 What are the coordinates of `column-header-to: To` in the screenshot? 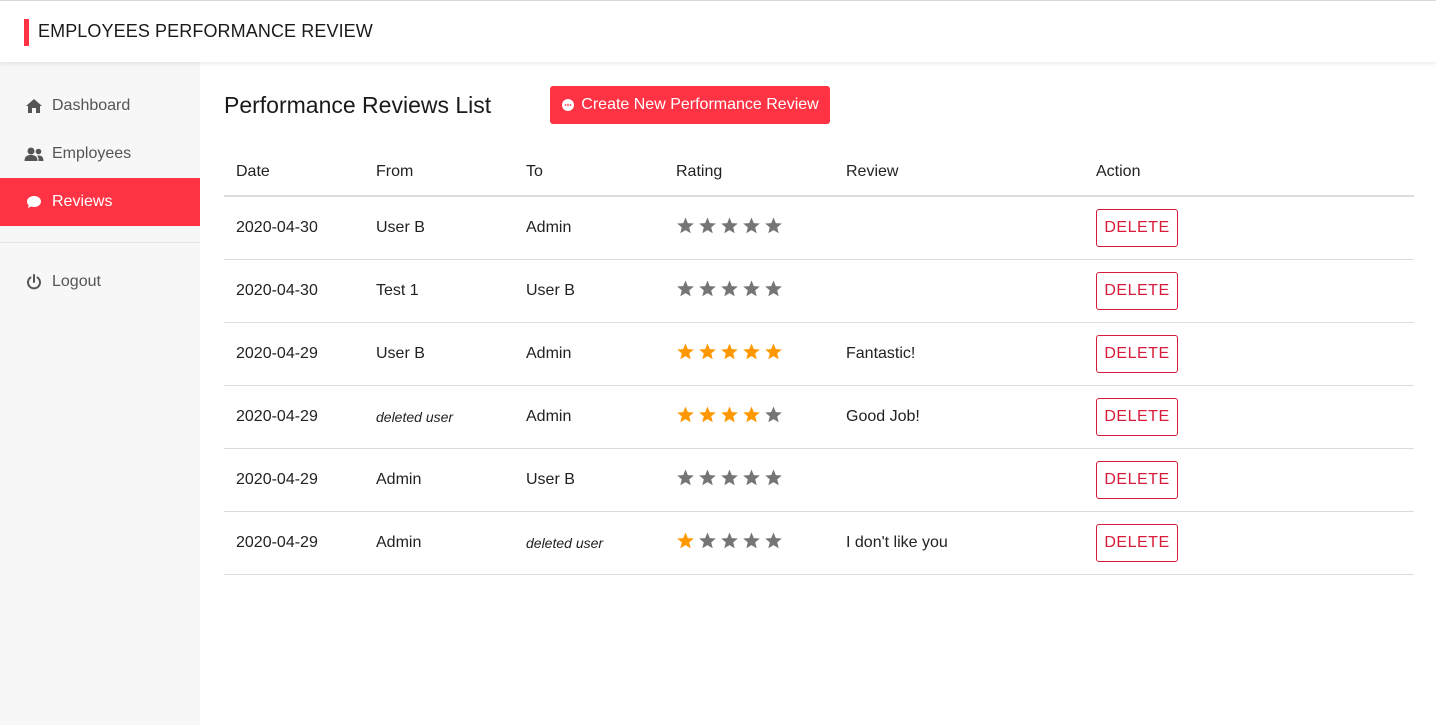 It's located at (589, 172).